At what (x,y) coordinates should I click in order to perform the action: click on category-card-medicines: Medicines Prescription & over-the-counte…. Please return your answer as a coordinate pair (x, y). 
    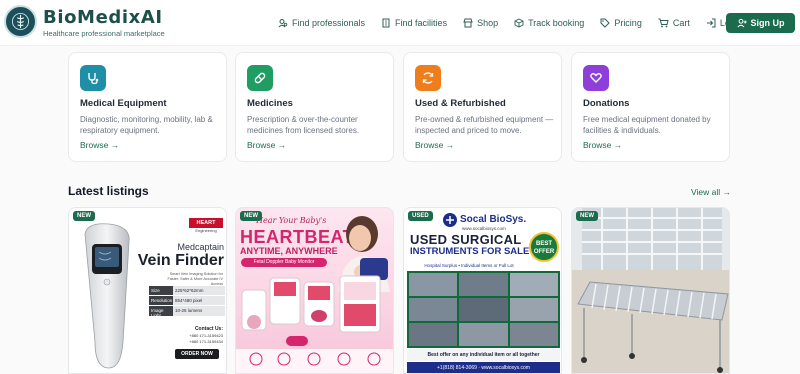
    Looking at the image, I should click on (314, 107).